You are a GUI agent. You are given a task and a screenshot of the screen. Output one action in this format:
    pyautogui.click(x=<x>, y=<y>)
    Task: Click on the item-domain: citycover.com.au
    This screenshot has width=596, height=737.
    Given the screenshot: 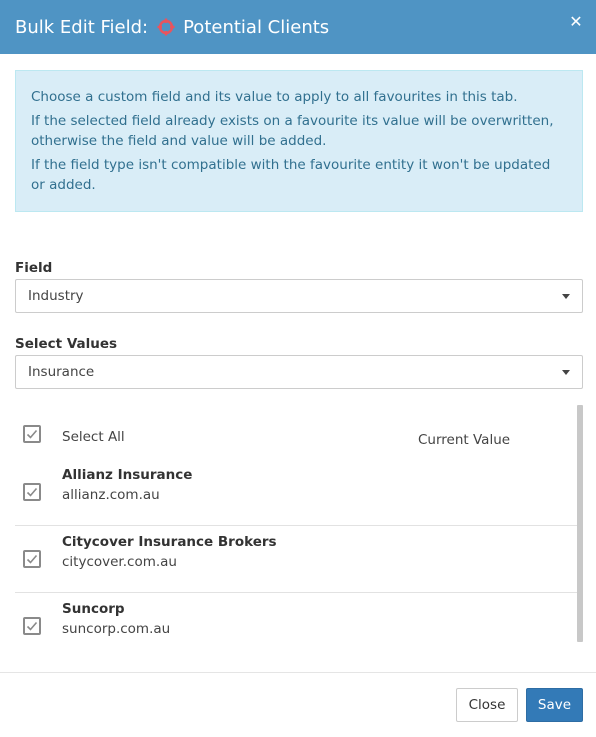 What is the action you would take?
    pyautogui.click(x=119, y=562)
    